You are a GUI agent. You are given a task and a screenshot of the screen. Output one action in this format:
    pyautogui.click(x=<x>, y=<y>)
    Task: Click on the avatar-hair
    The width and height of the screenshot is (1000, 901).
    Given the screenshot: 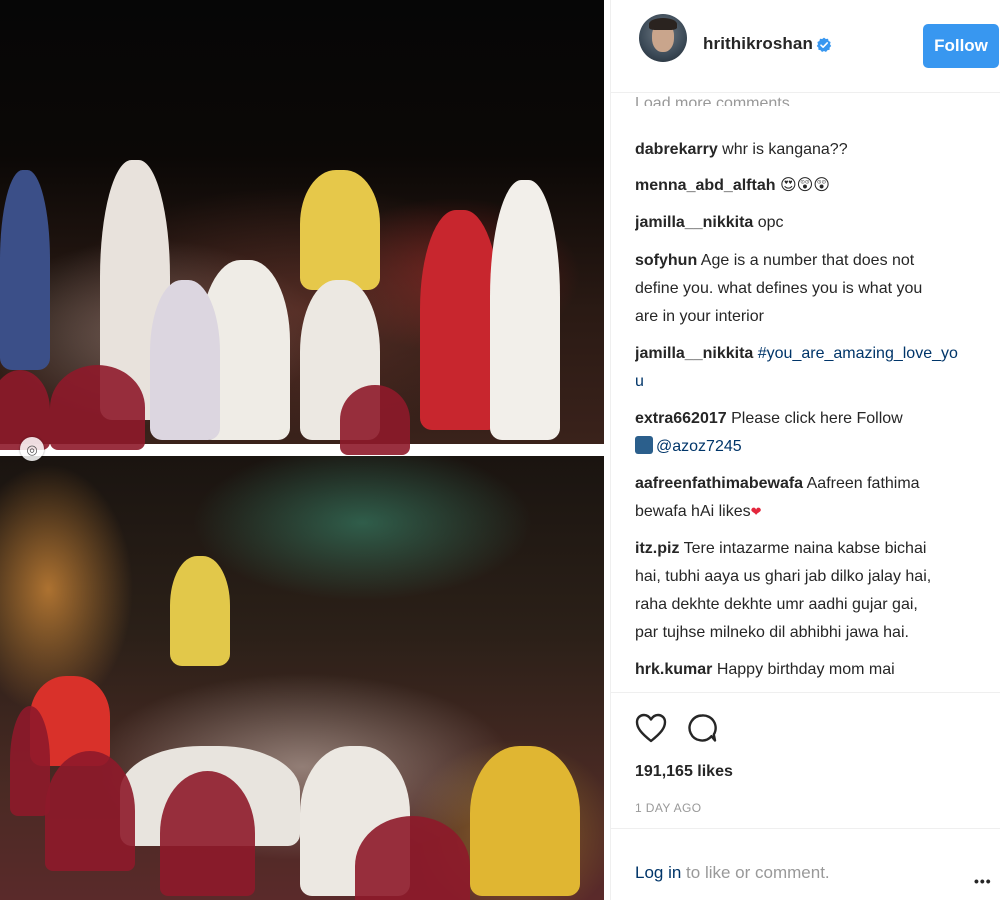 What is the action you would take?
    pyautogui.click(x=663, y=24)
    